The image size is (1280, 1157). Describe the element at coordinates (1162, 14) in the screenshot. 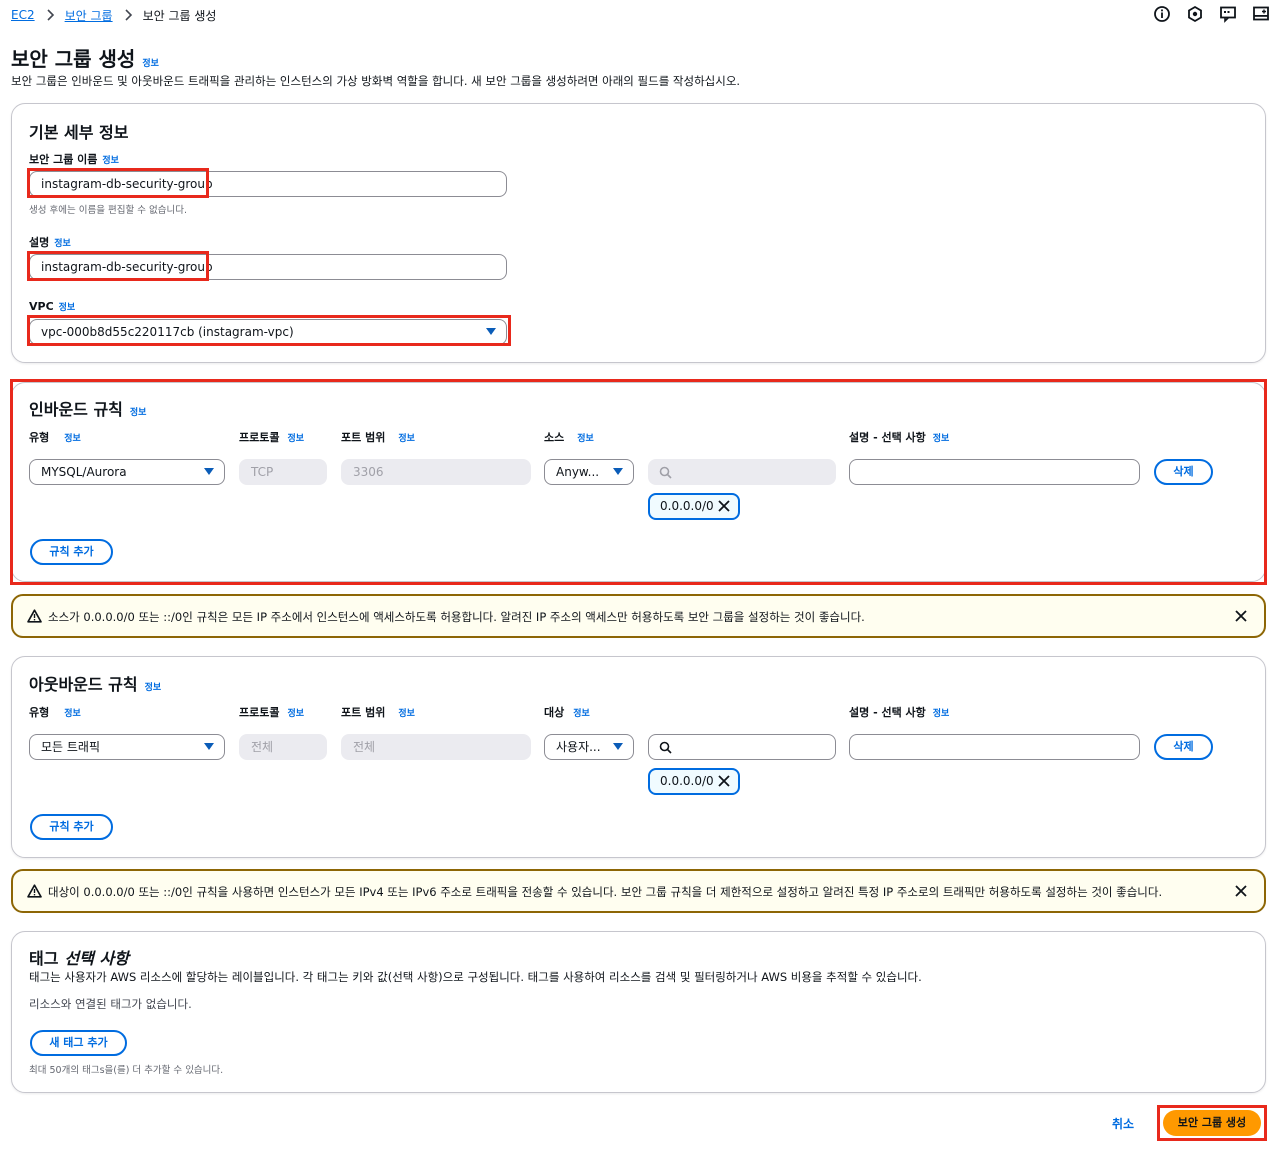

I see `info-circle-icon` at that location.